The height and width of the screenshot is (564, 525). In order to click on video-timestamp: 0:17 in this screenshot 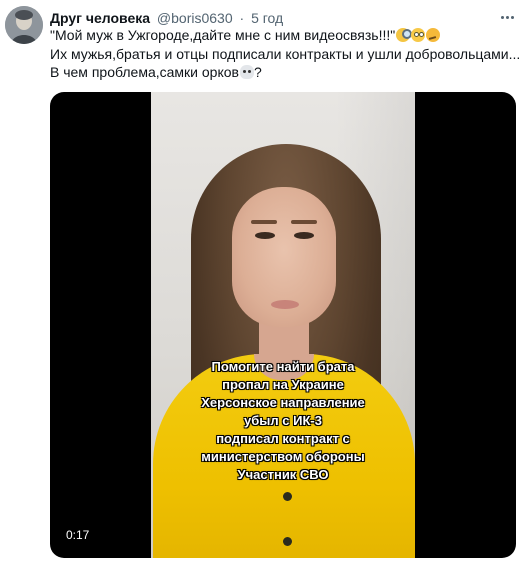, I will do `click(78, 535)`.